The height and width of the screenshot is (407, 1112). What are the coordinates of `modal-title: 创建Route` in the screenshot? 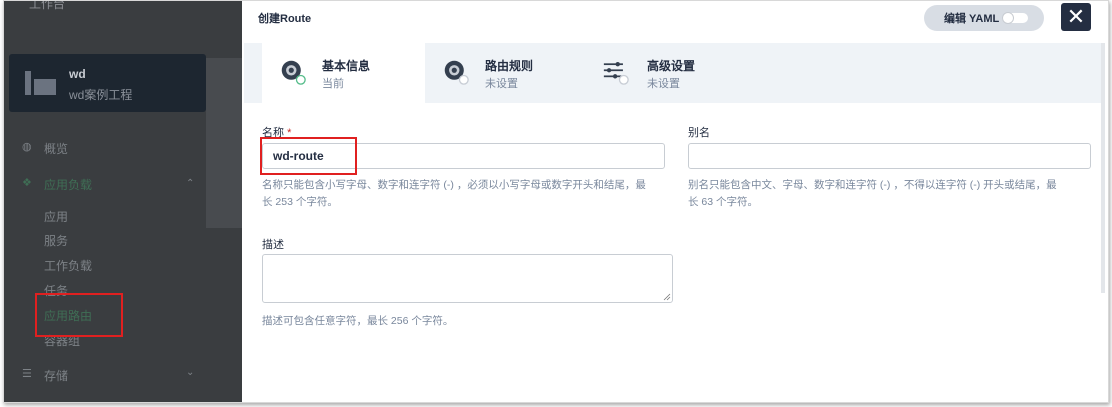 It's located at (285, 19).